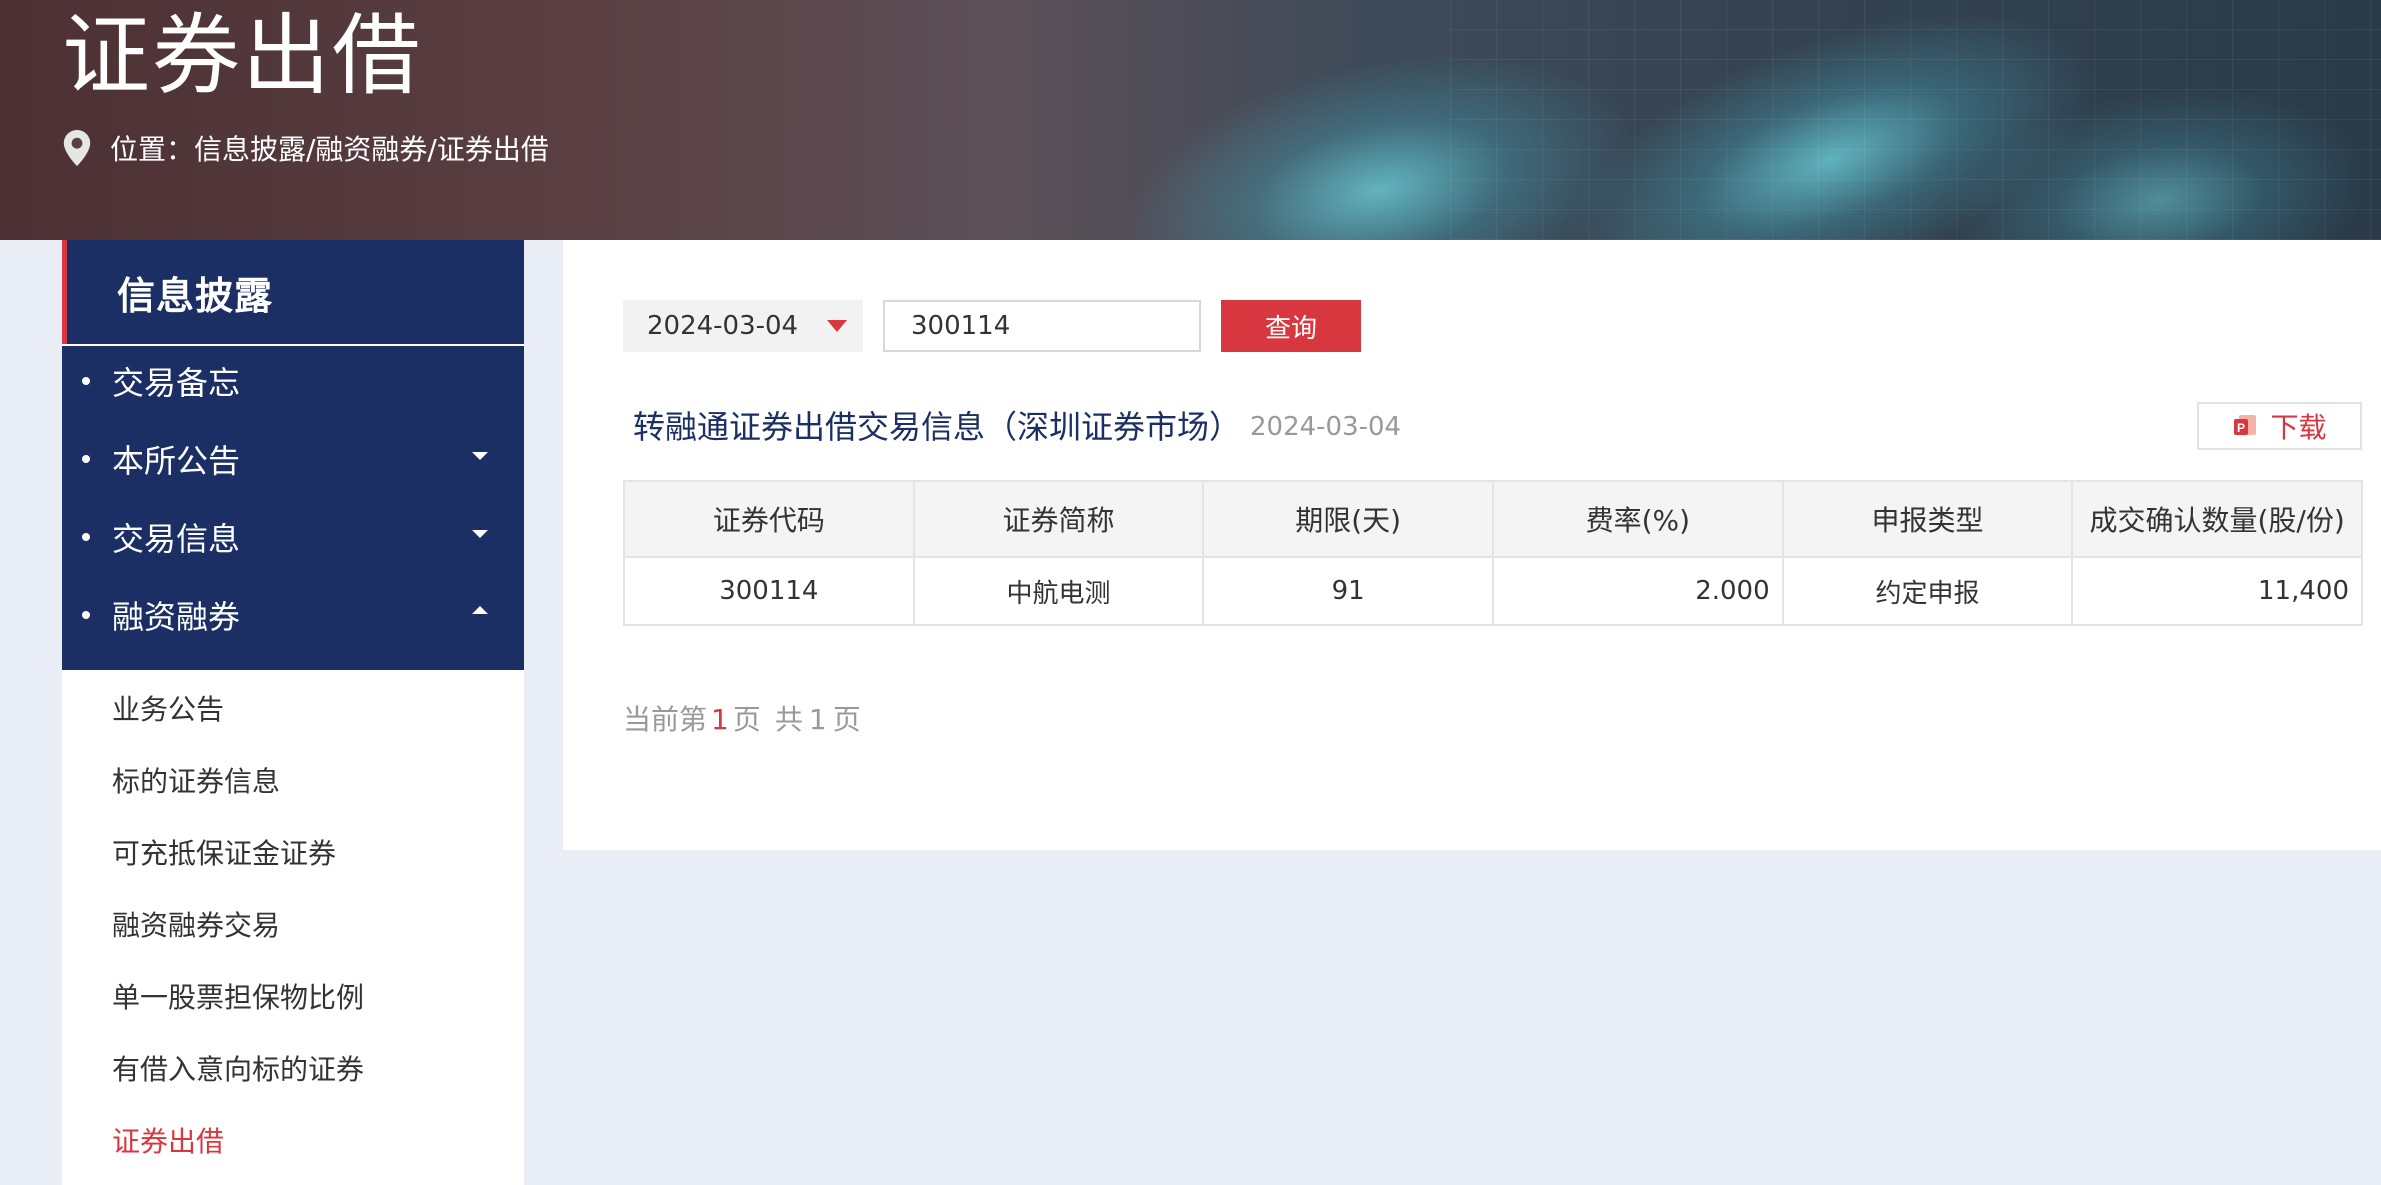 The height and width of the screenshot is (1185, 2381). I want to click on breadcrumb-text: 位置：信息披露/融资融券/证券出借, so click(329, 149).